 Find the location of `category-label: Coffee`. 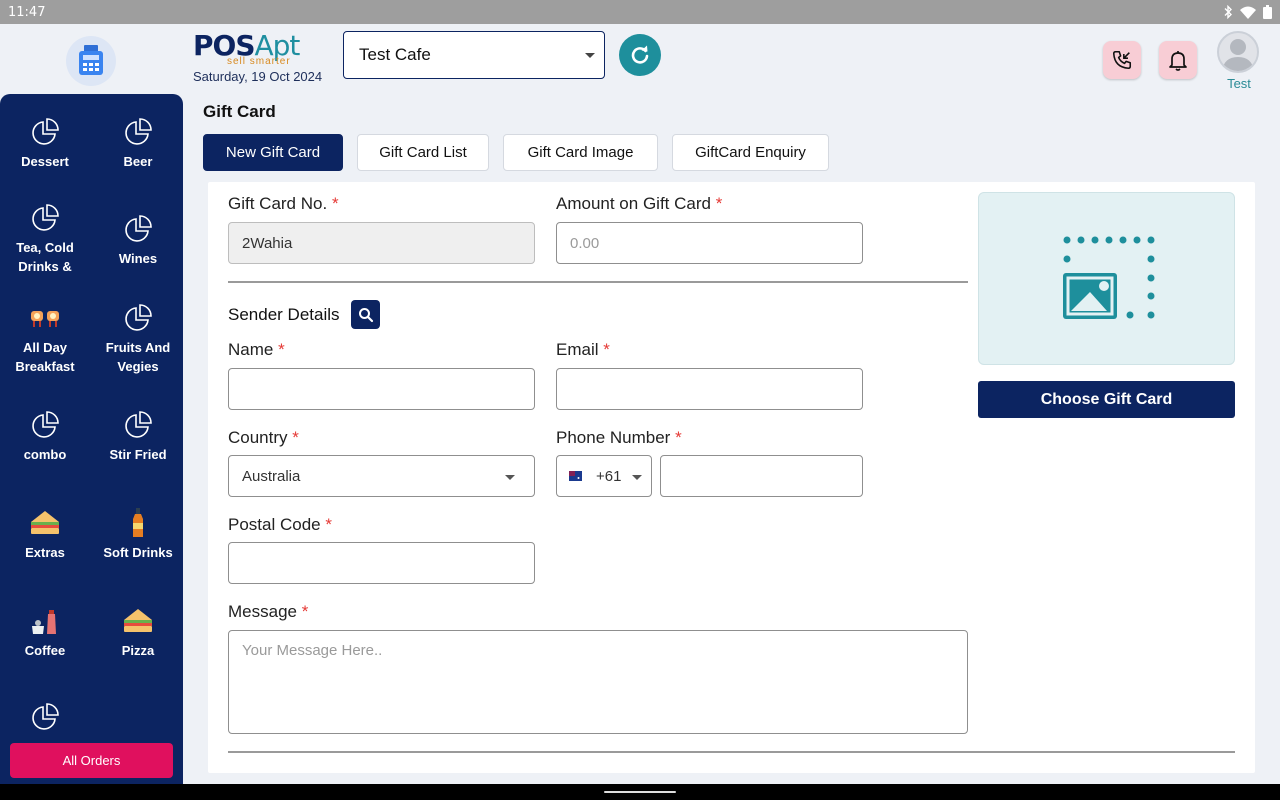

category-label: Coffee is located at coordinates (45, 650).